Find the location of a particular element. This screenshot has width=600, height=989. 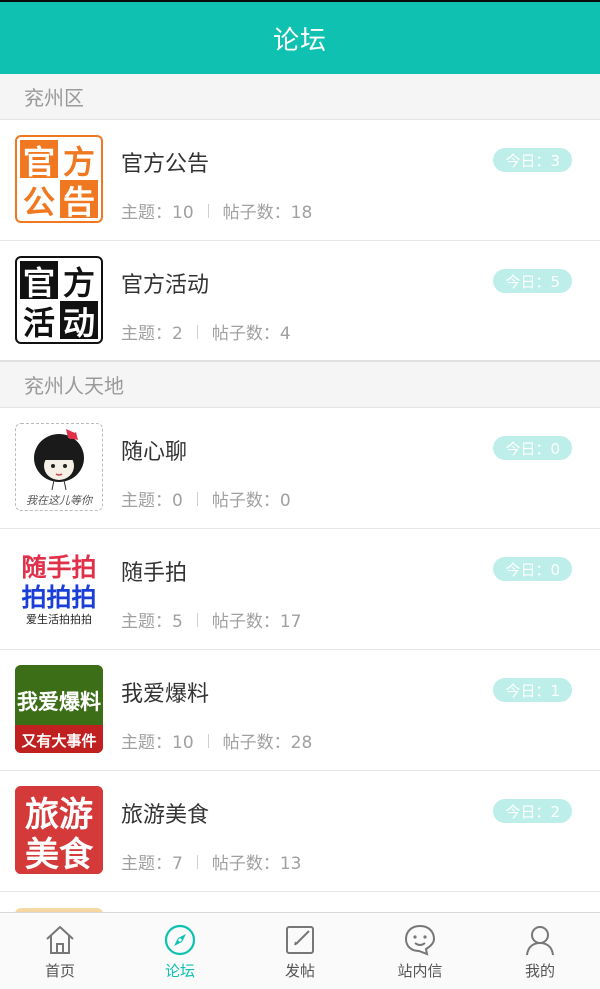

forum-icon-official-events: 官 方 活 动 is located at coordinates (59, 300).